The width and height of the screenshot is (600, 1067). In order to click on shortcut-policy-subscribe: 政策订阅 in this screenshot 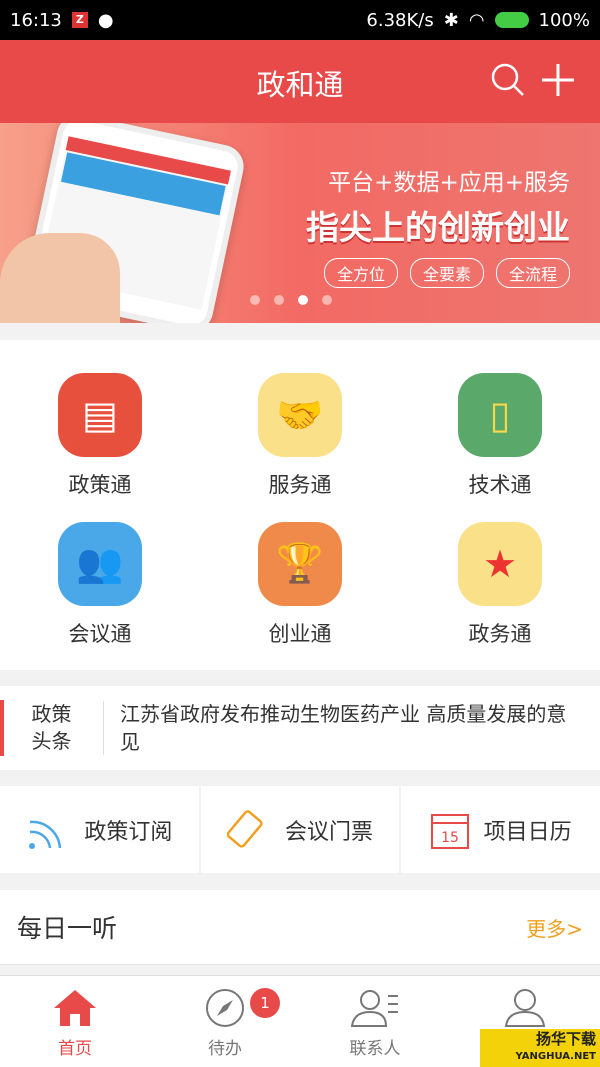, I will do `click(99, 829)`.